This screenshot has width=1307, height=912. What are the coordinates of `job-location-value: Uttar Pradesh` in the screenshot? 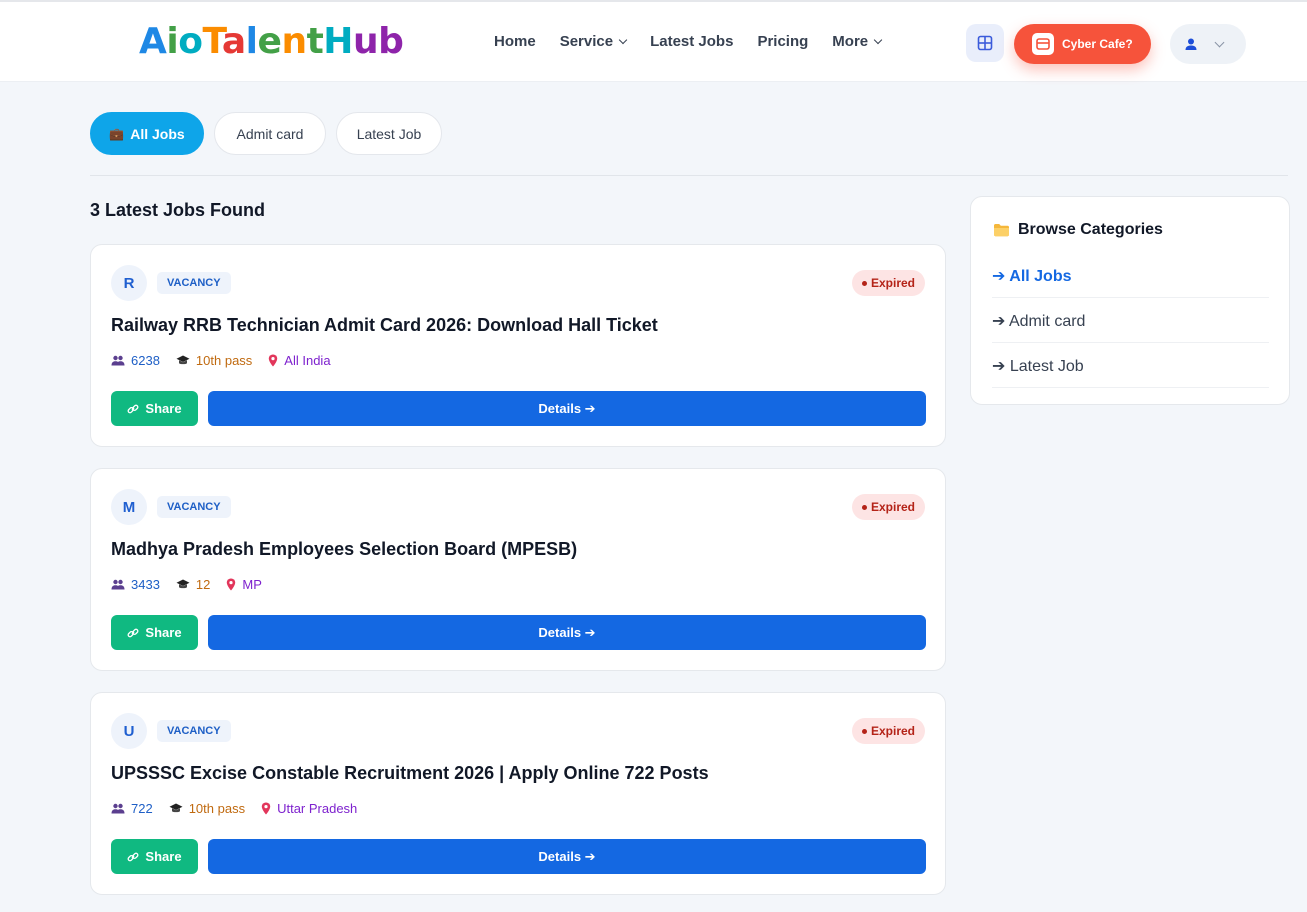 It's located at (317, 808).